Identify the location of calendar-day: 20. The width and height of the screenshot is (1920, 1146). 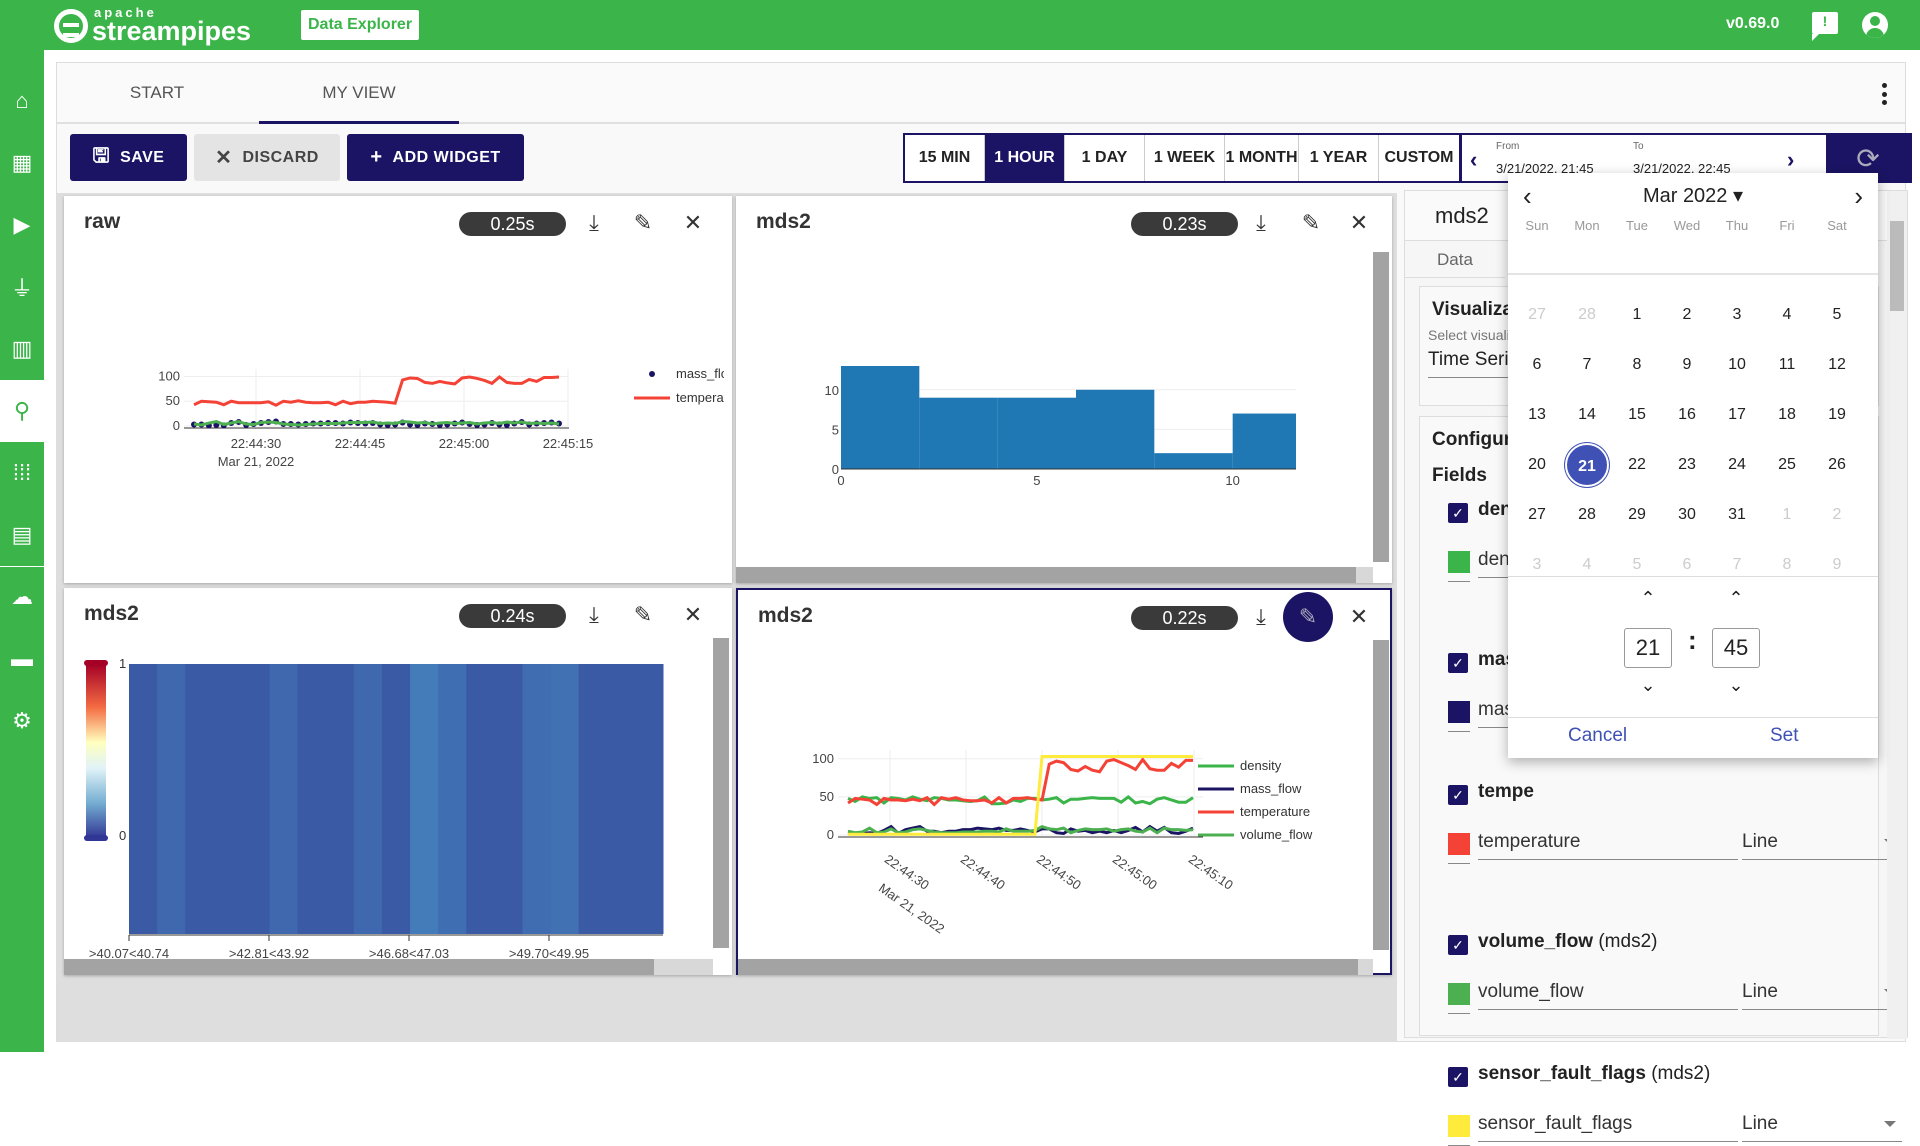
(1537, 465).